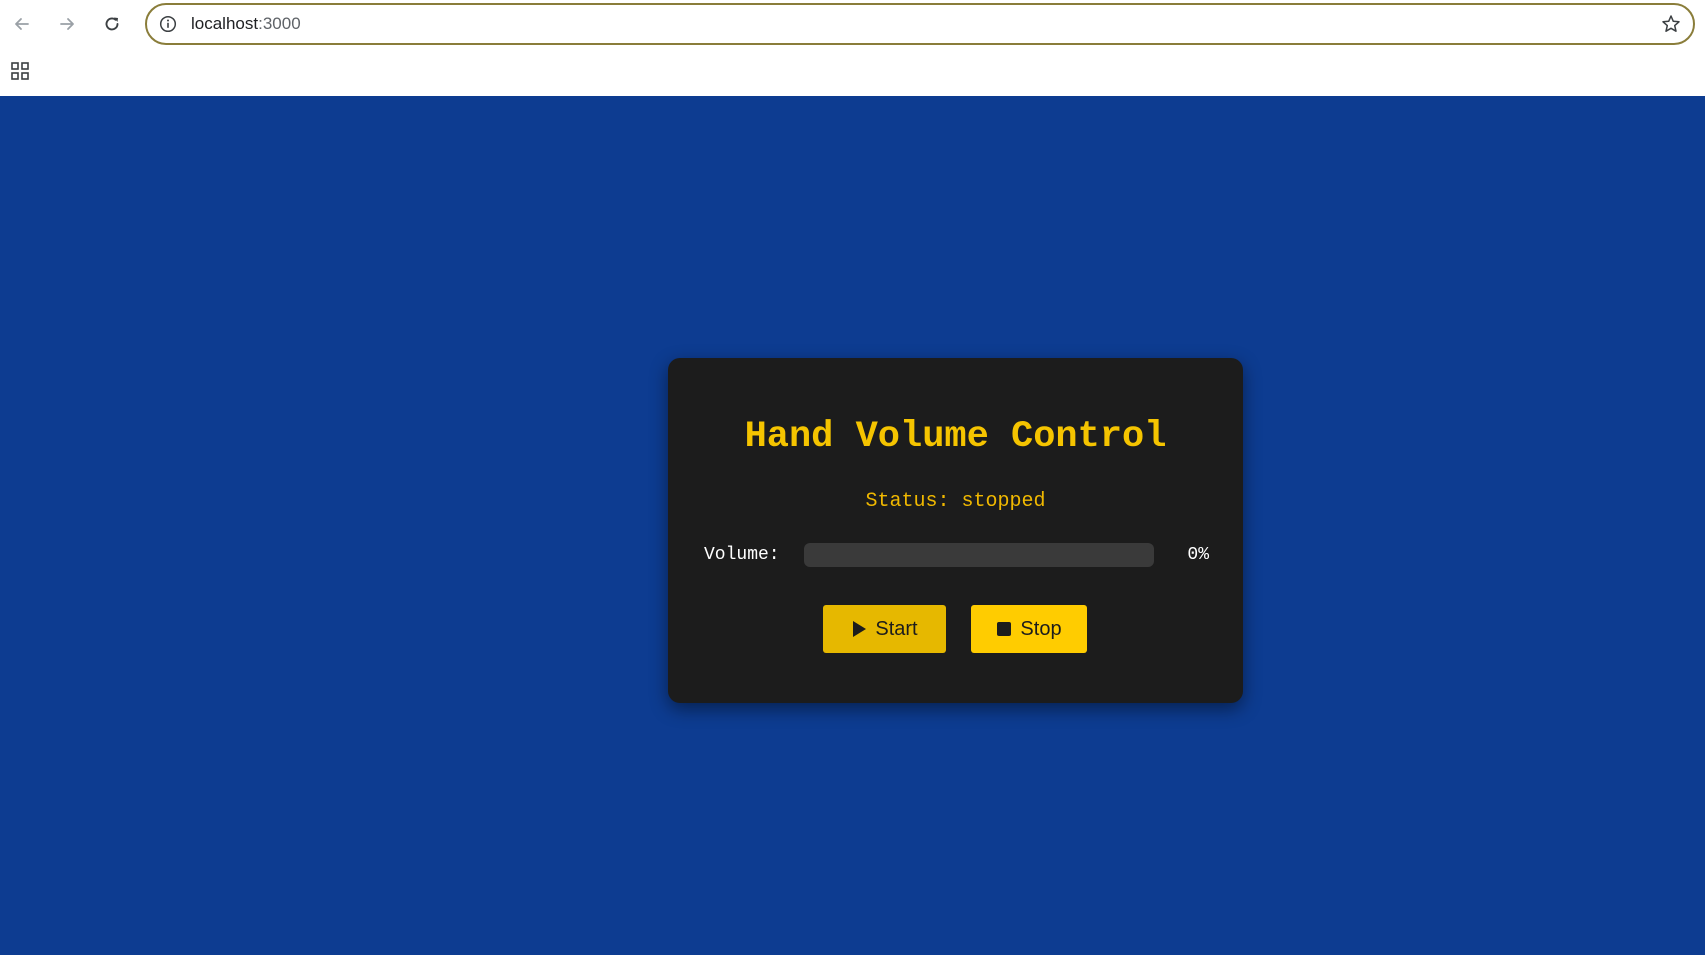 The height and width of the screenshot is (955, 1705). I want to click on stop-button-label: Stop, so click(1041, 628).